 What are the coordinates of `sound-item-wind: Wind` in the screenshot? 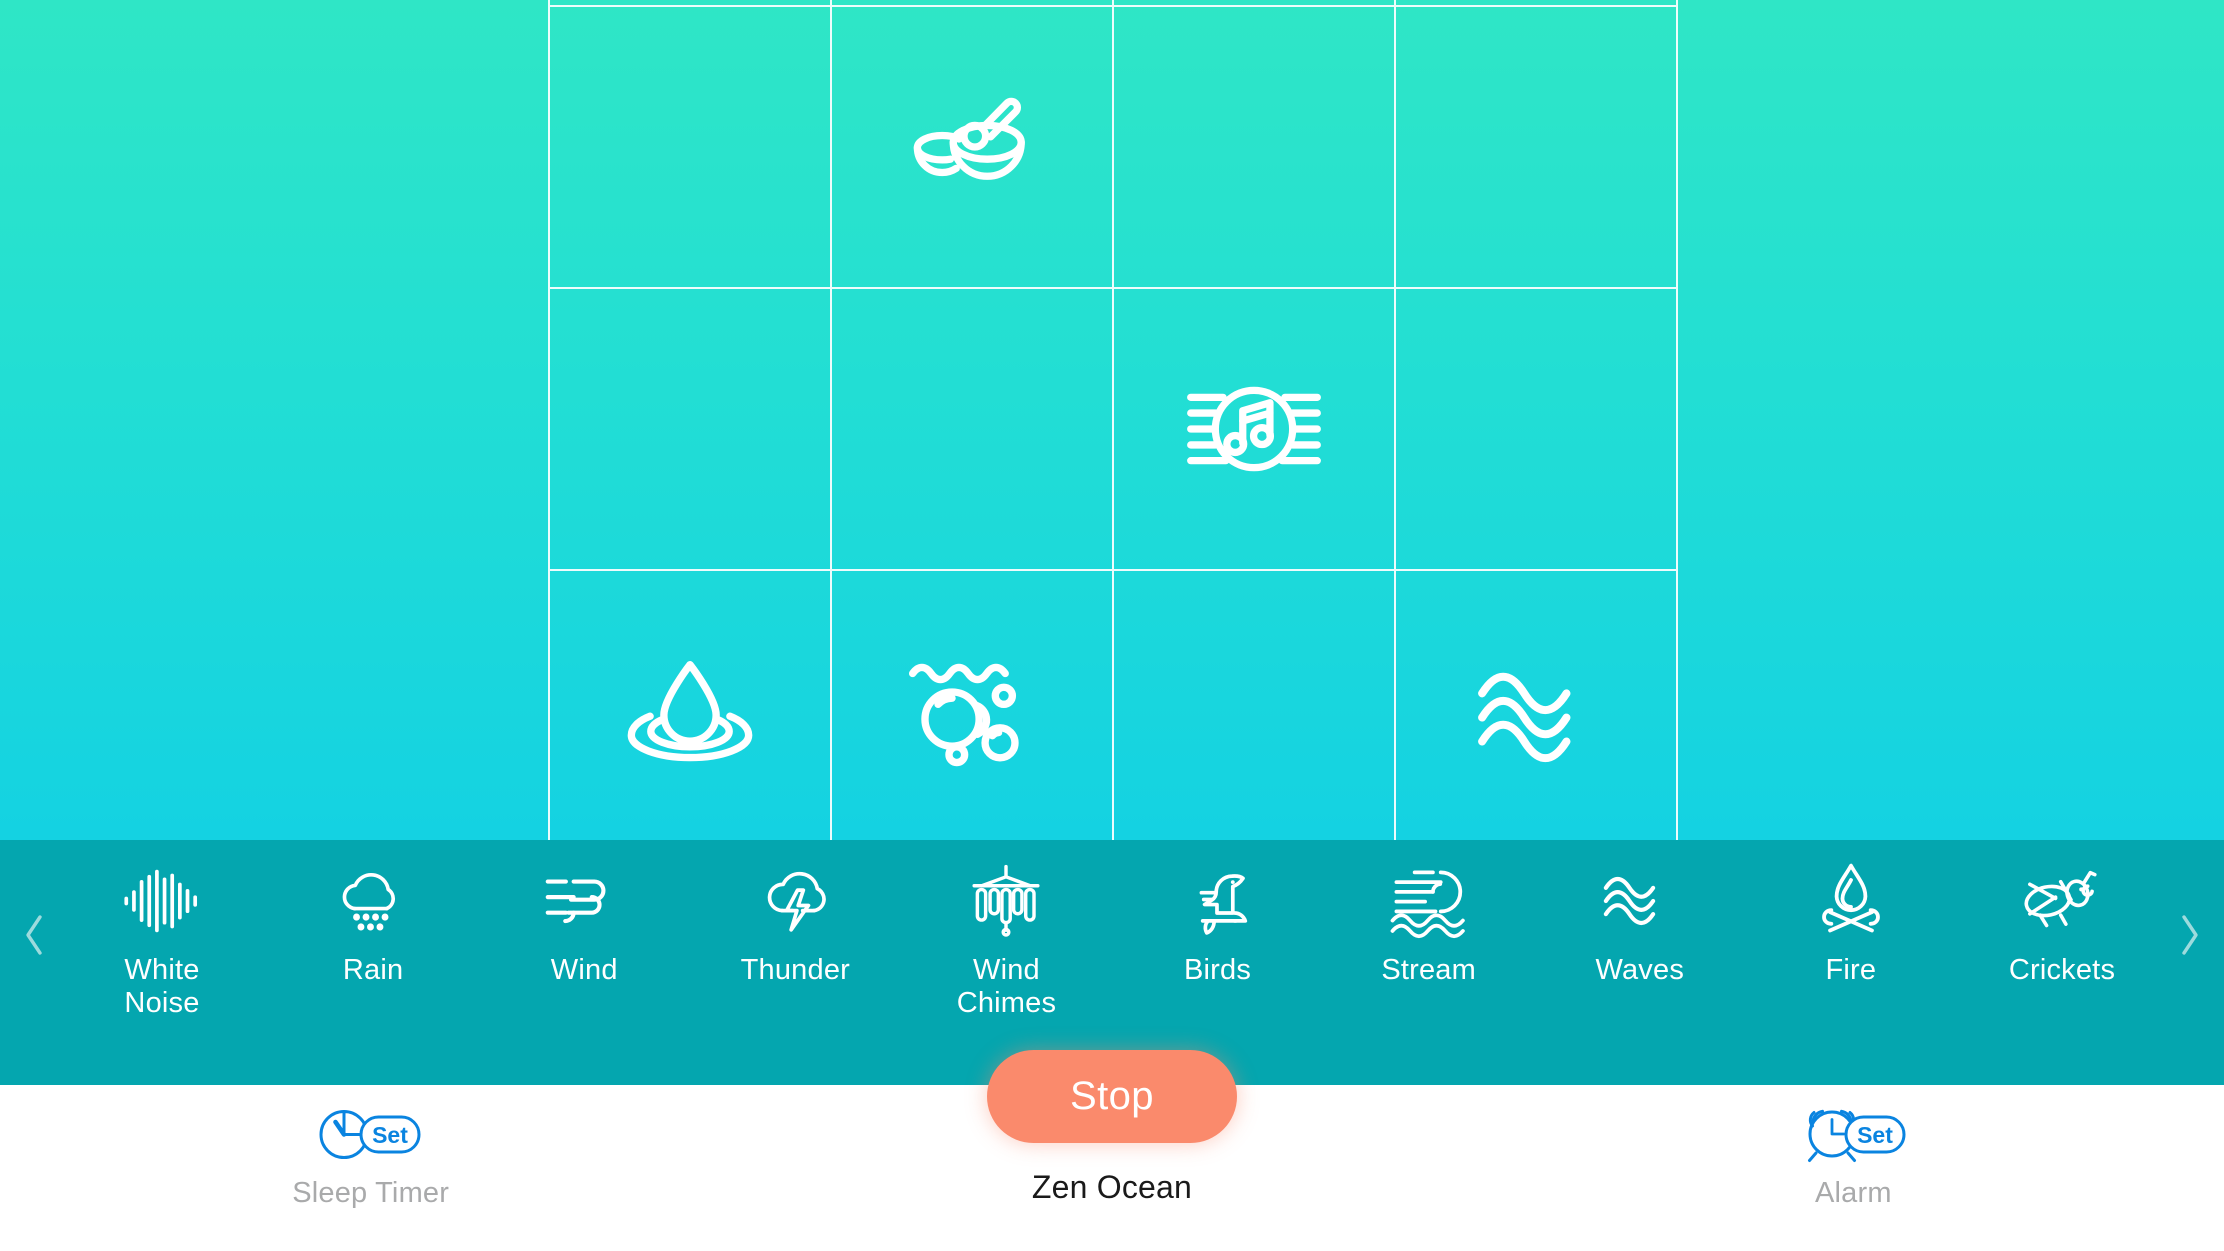 It's located at (584, 913).